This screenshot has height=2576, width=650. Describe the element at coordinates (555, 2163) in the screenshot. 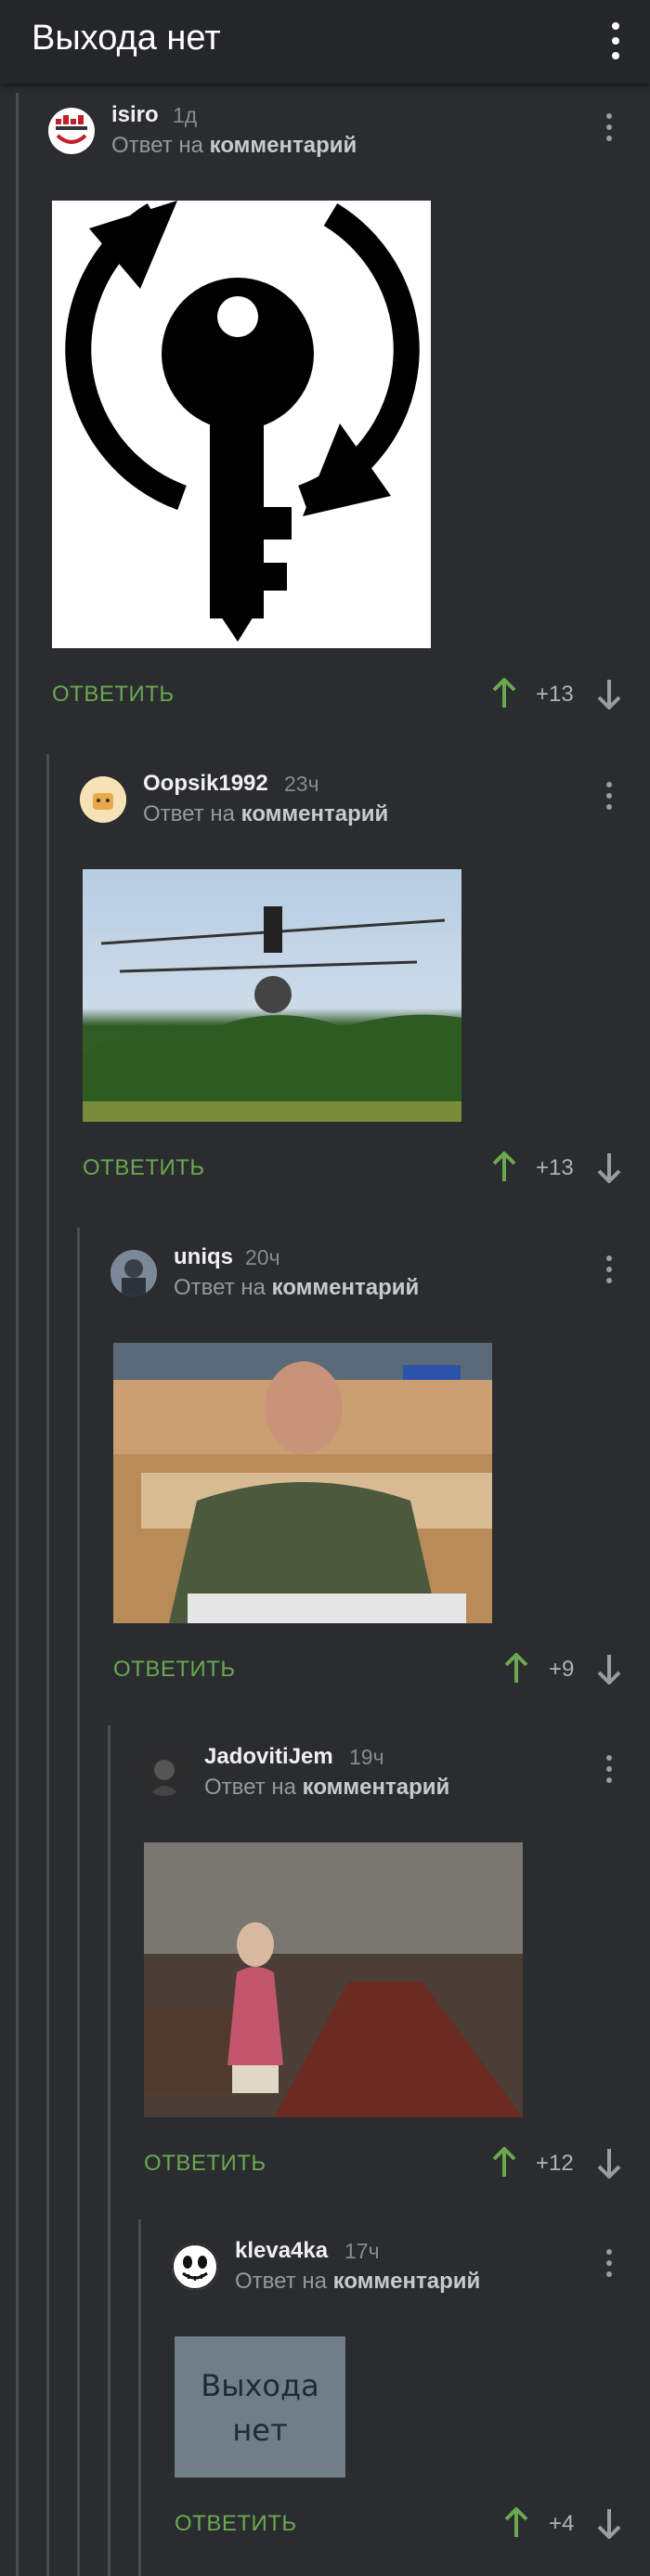

I see `rating: +12` at that location.